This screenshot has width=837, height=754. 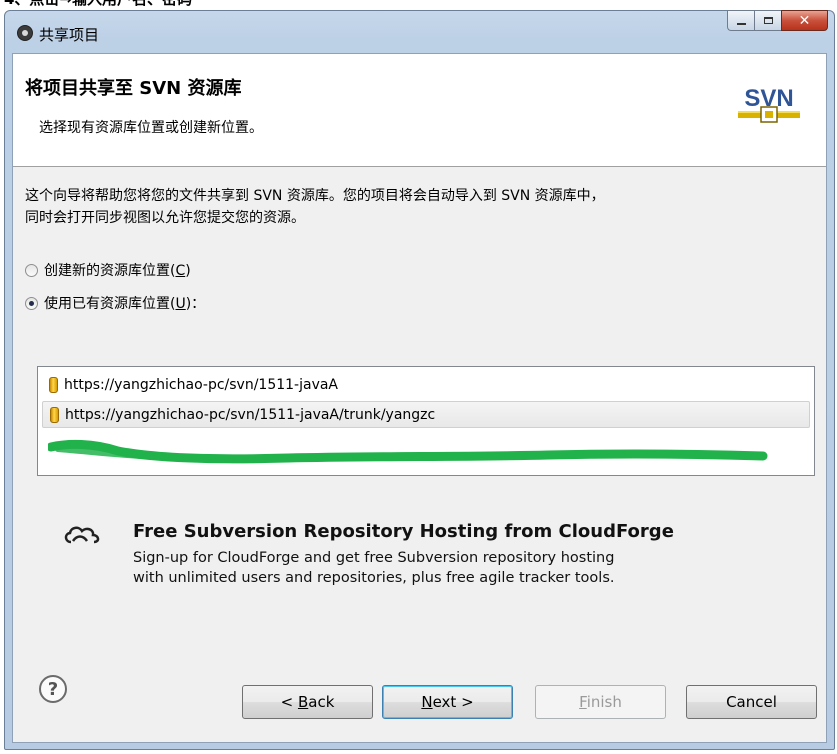 I want to click on minimize-button, so click(x=740, y=20).